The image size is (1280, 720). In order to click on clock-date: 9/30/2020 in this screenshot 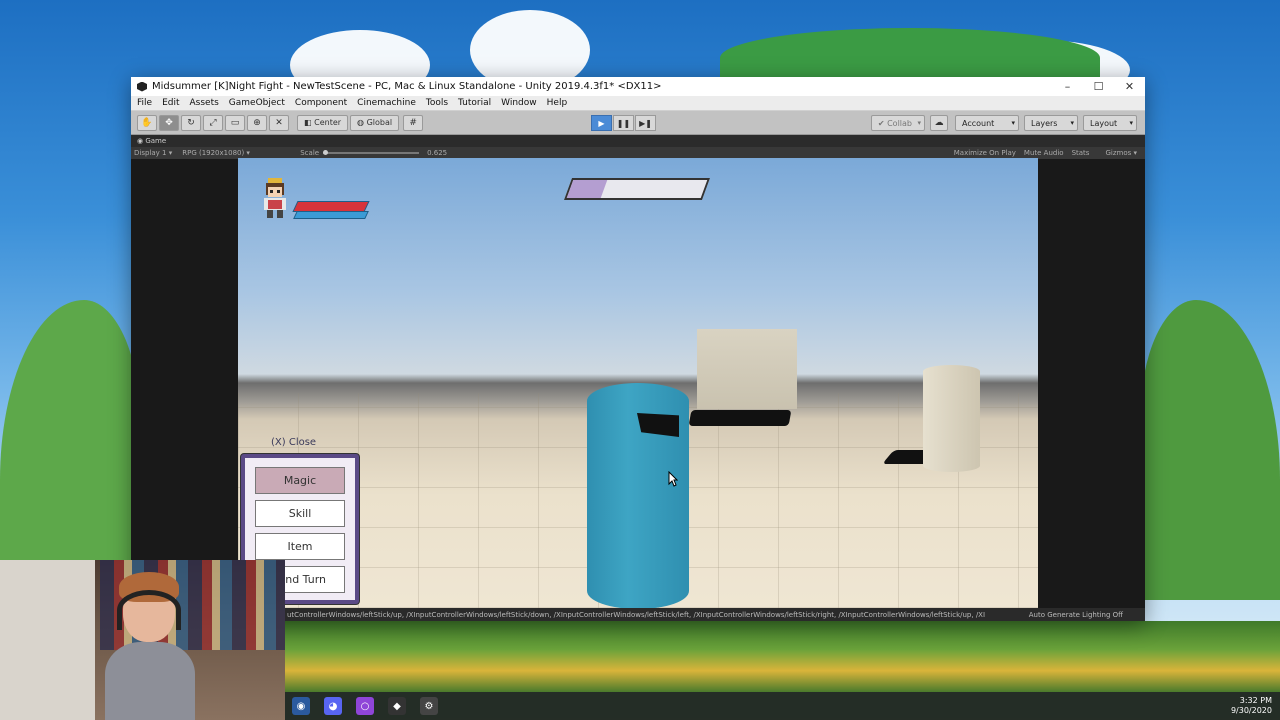, I will do `click(1251, 710)`.